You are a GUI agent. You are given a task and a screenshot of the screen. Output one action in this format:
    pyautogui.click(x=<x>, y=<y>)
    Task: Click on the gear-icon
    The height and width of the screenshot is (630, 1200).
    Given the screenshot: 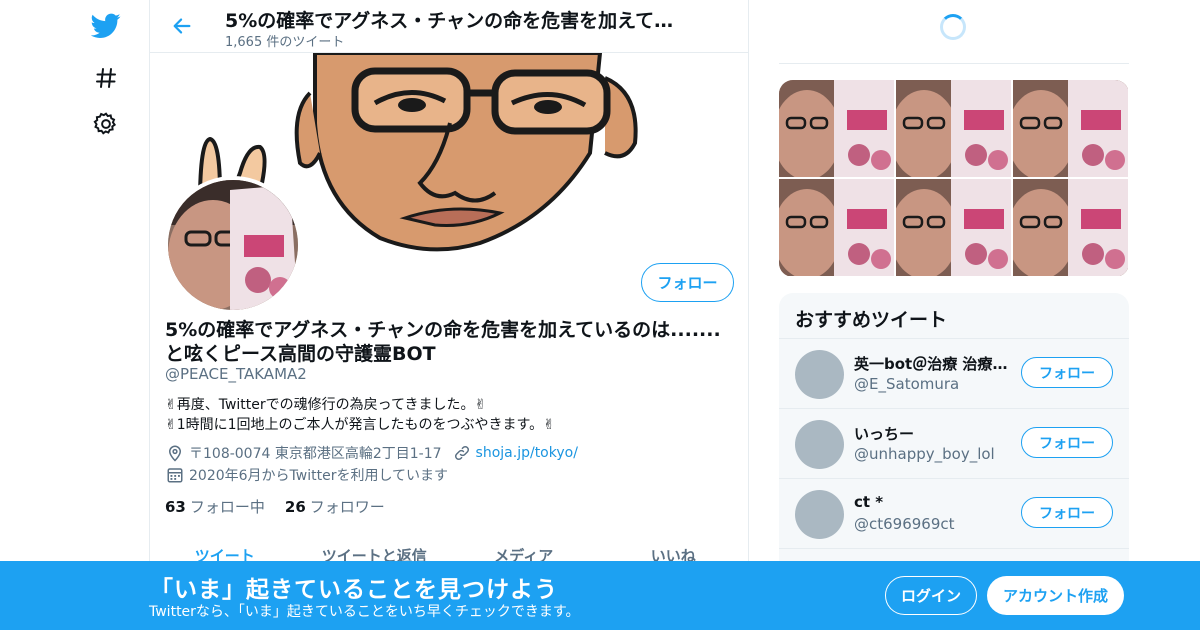 What is the action you would take?
    pyautogui.click(x=106, y=124)
    